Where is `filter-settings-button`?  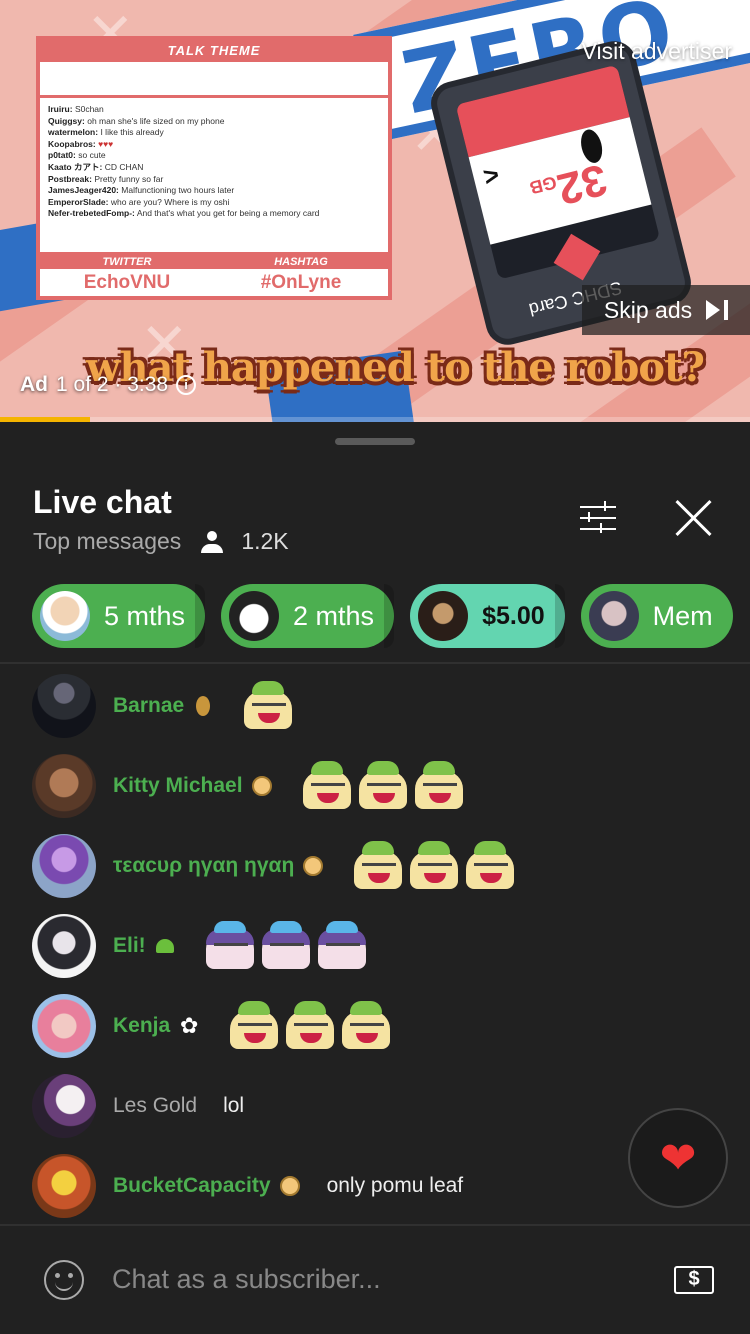
filter-settings-button is located at coordinates (598, 518).